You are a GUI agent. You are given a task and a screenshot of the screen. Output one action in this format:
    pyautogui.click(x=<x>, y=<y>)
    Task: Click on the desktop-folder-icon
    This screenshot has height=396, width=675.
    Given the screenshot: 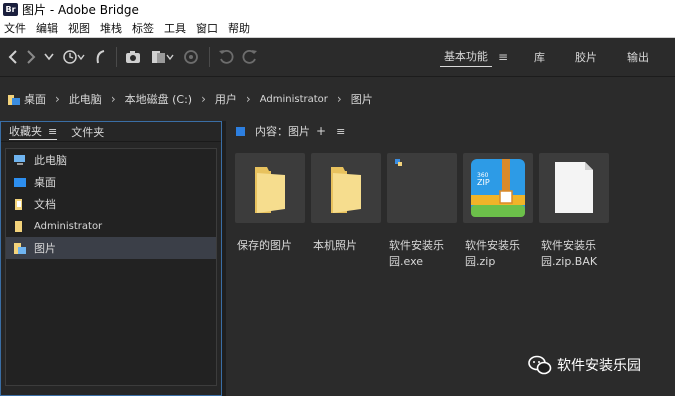 What is the action you would take?
    pyautogui.click(x=14, y=99)
    